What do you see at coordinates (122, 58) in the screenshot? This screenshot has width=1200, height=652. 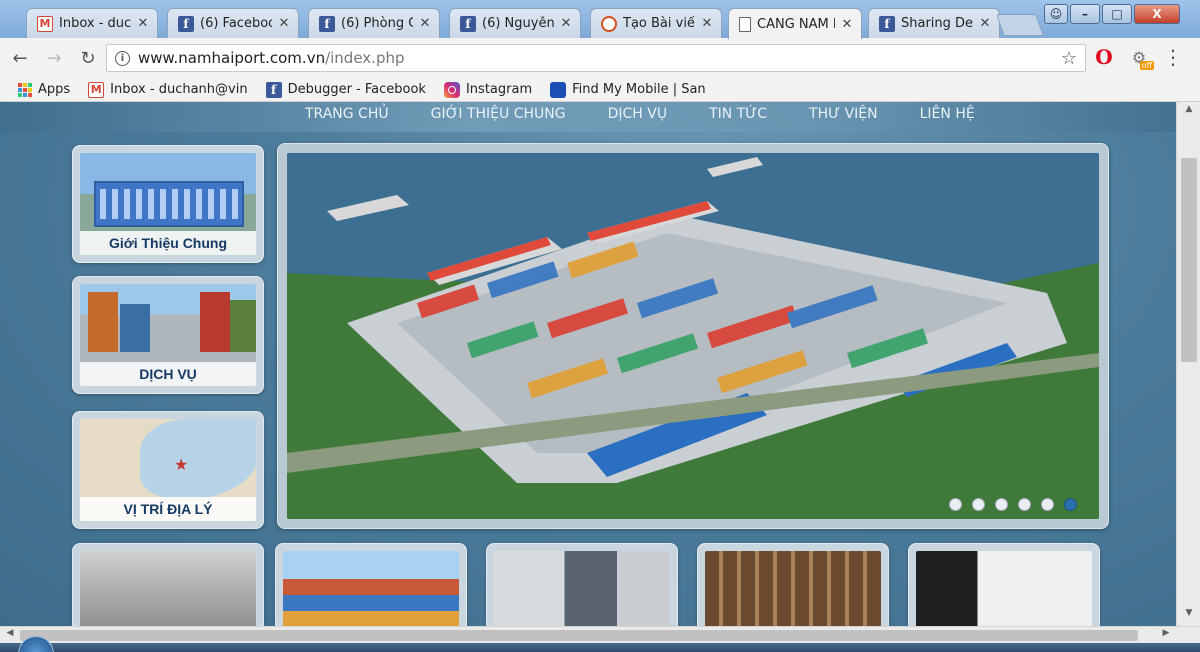 I see `site-info-icon: i` at bounding box center [122, 58].